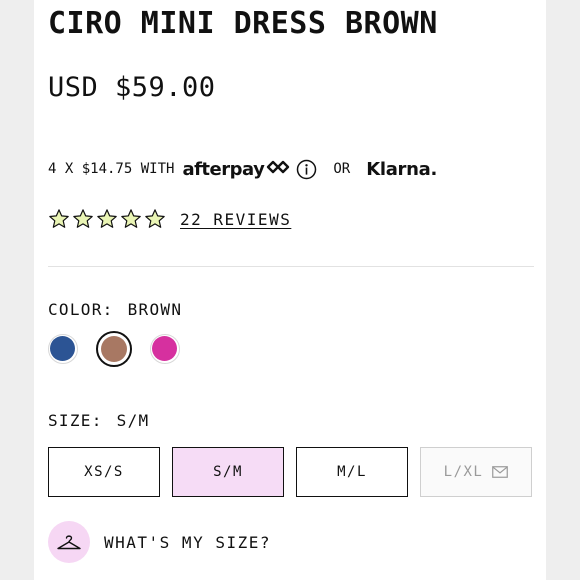 Image resolution: width=580 pixels, height=580 pixels. I want to click on product-title: CIRO MINI DRESS BROWN, so click(243, 23).